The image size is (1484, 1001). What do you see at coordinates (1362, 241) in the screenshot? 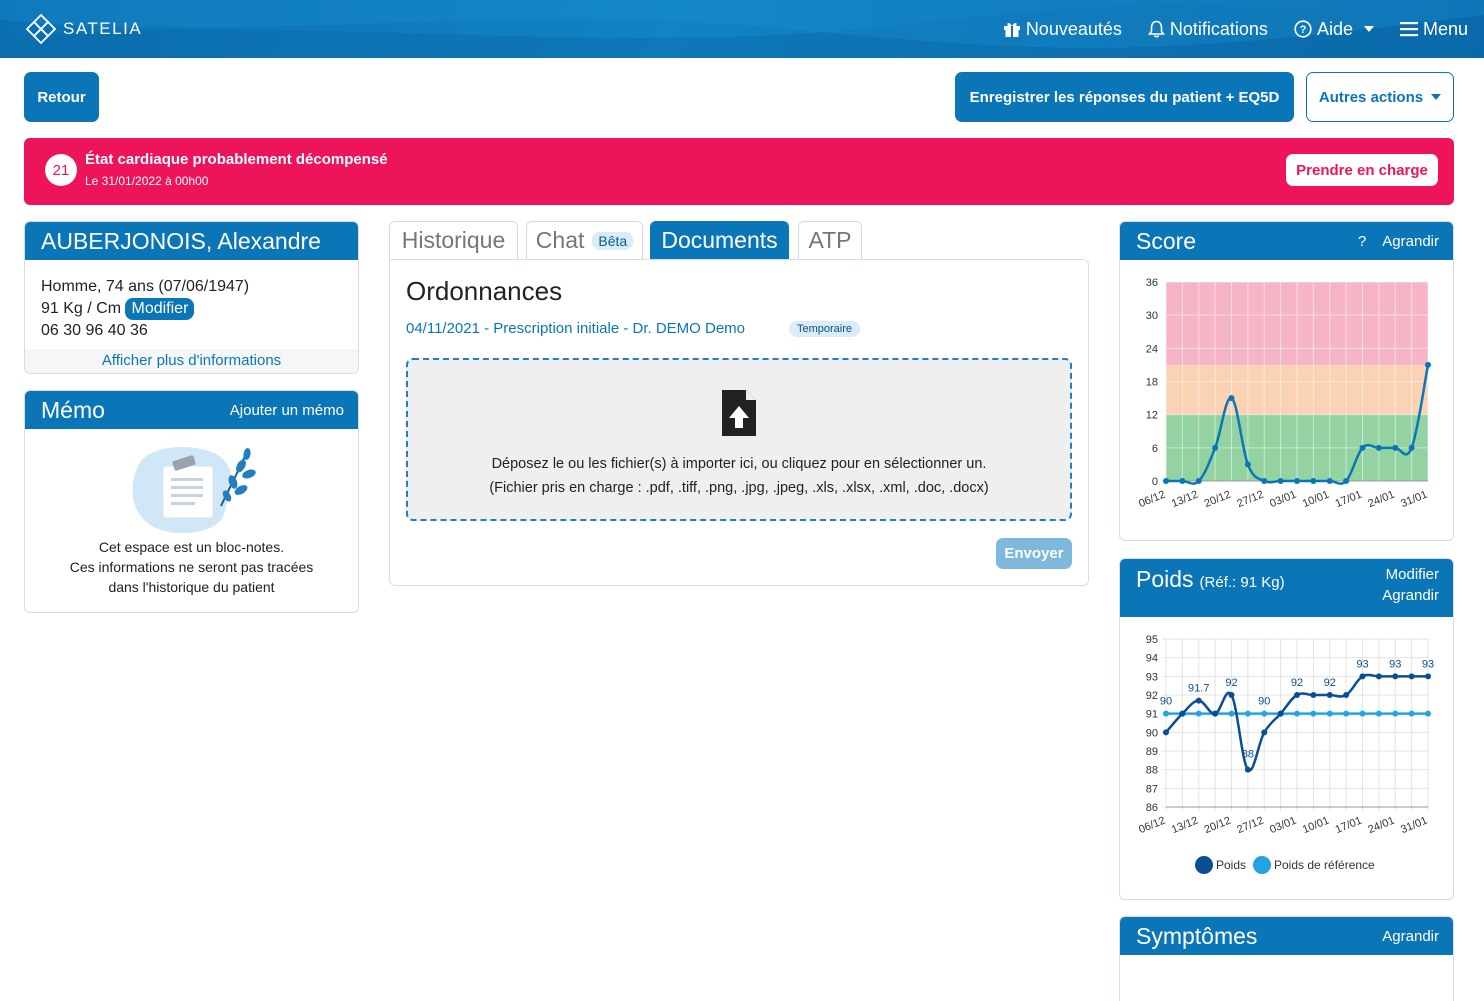
I see `score-help-button: ?` at bounding box center [1362, 241].